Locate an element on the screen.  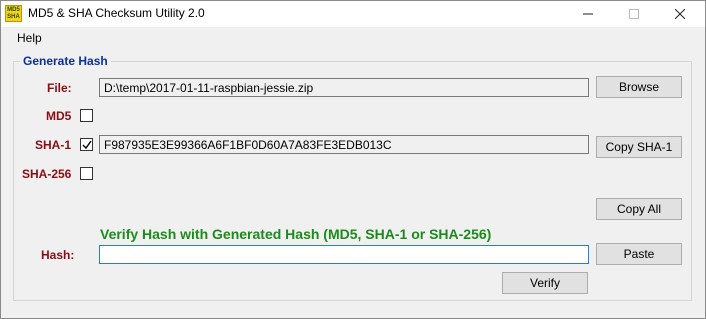
browse-button: Browse is located at coordinates (639, 87).